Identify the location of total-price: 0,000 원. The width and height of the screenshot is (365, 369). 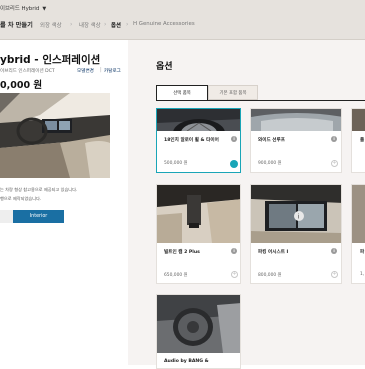
(21, 85).